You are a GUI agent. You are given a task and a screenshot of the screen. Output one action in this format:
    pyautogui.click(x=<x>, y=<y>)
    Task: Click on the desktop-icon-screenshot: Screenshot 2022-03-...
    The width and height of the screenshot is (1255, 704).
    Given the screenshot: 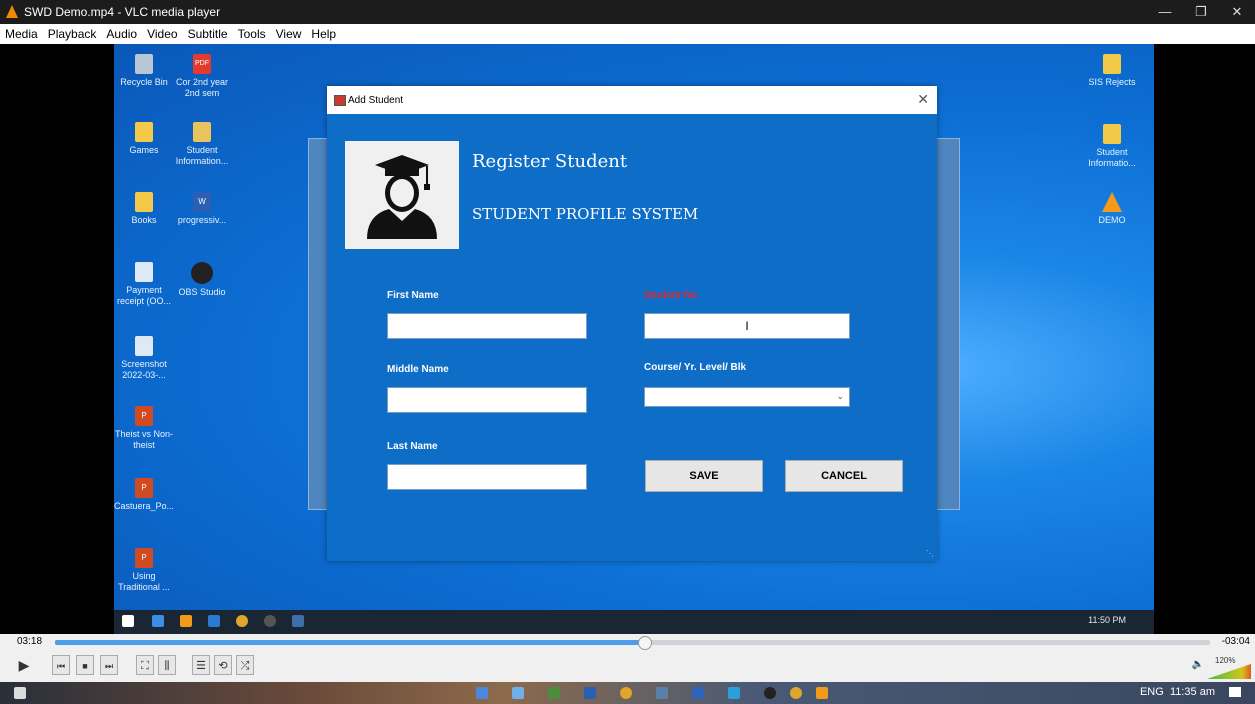 What is the action you would take?
    pyautogui.click(x=144, y=358)
    